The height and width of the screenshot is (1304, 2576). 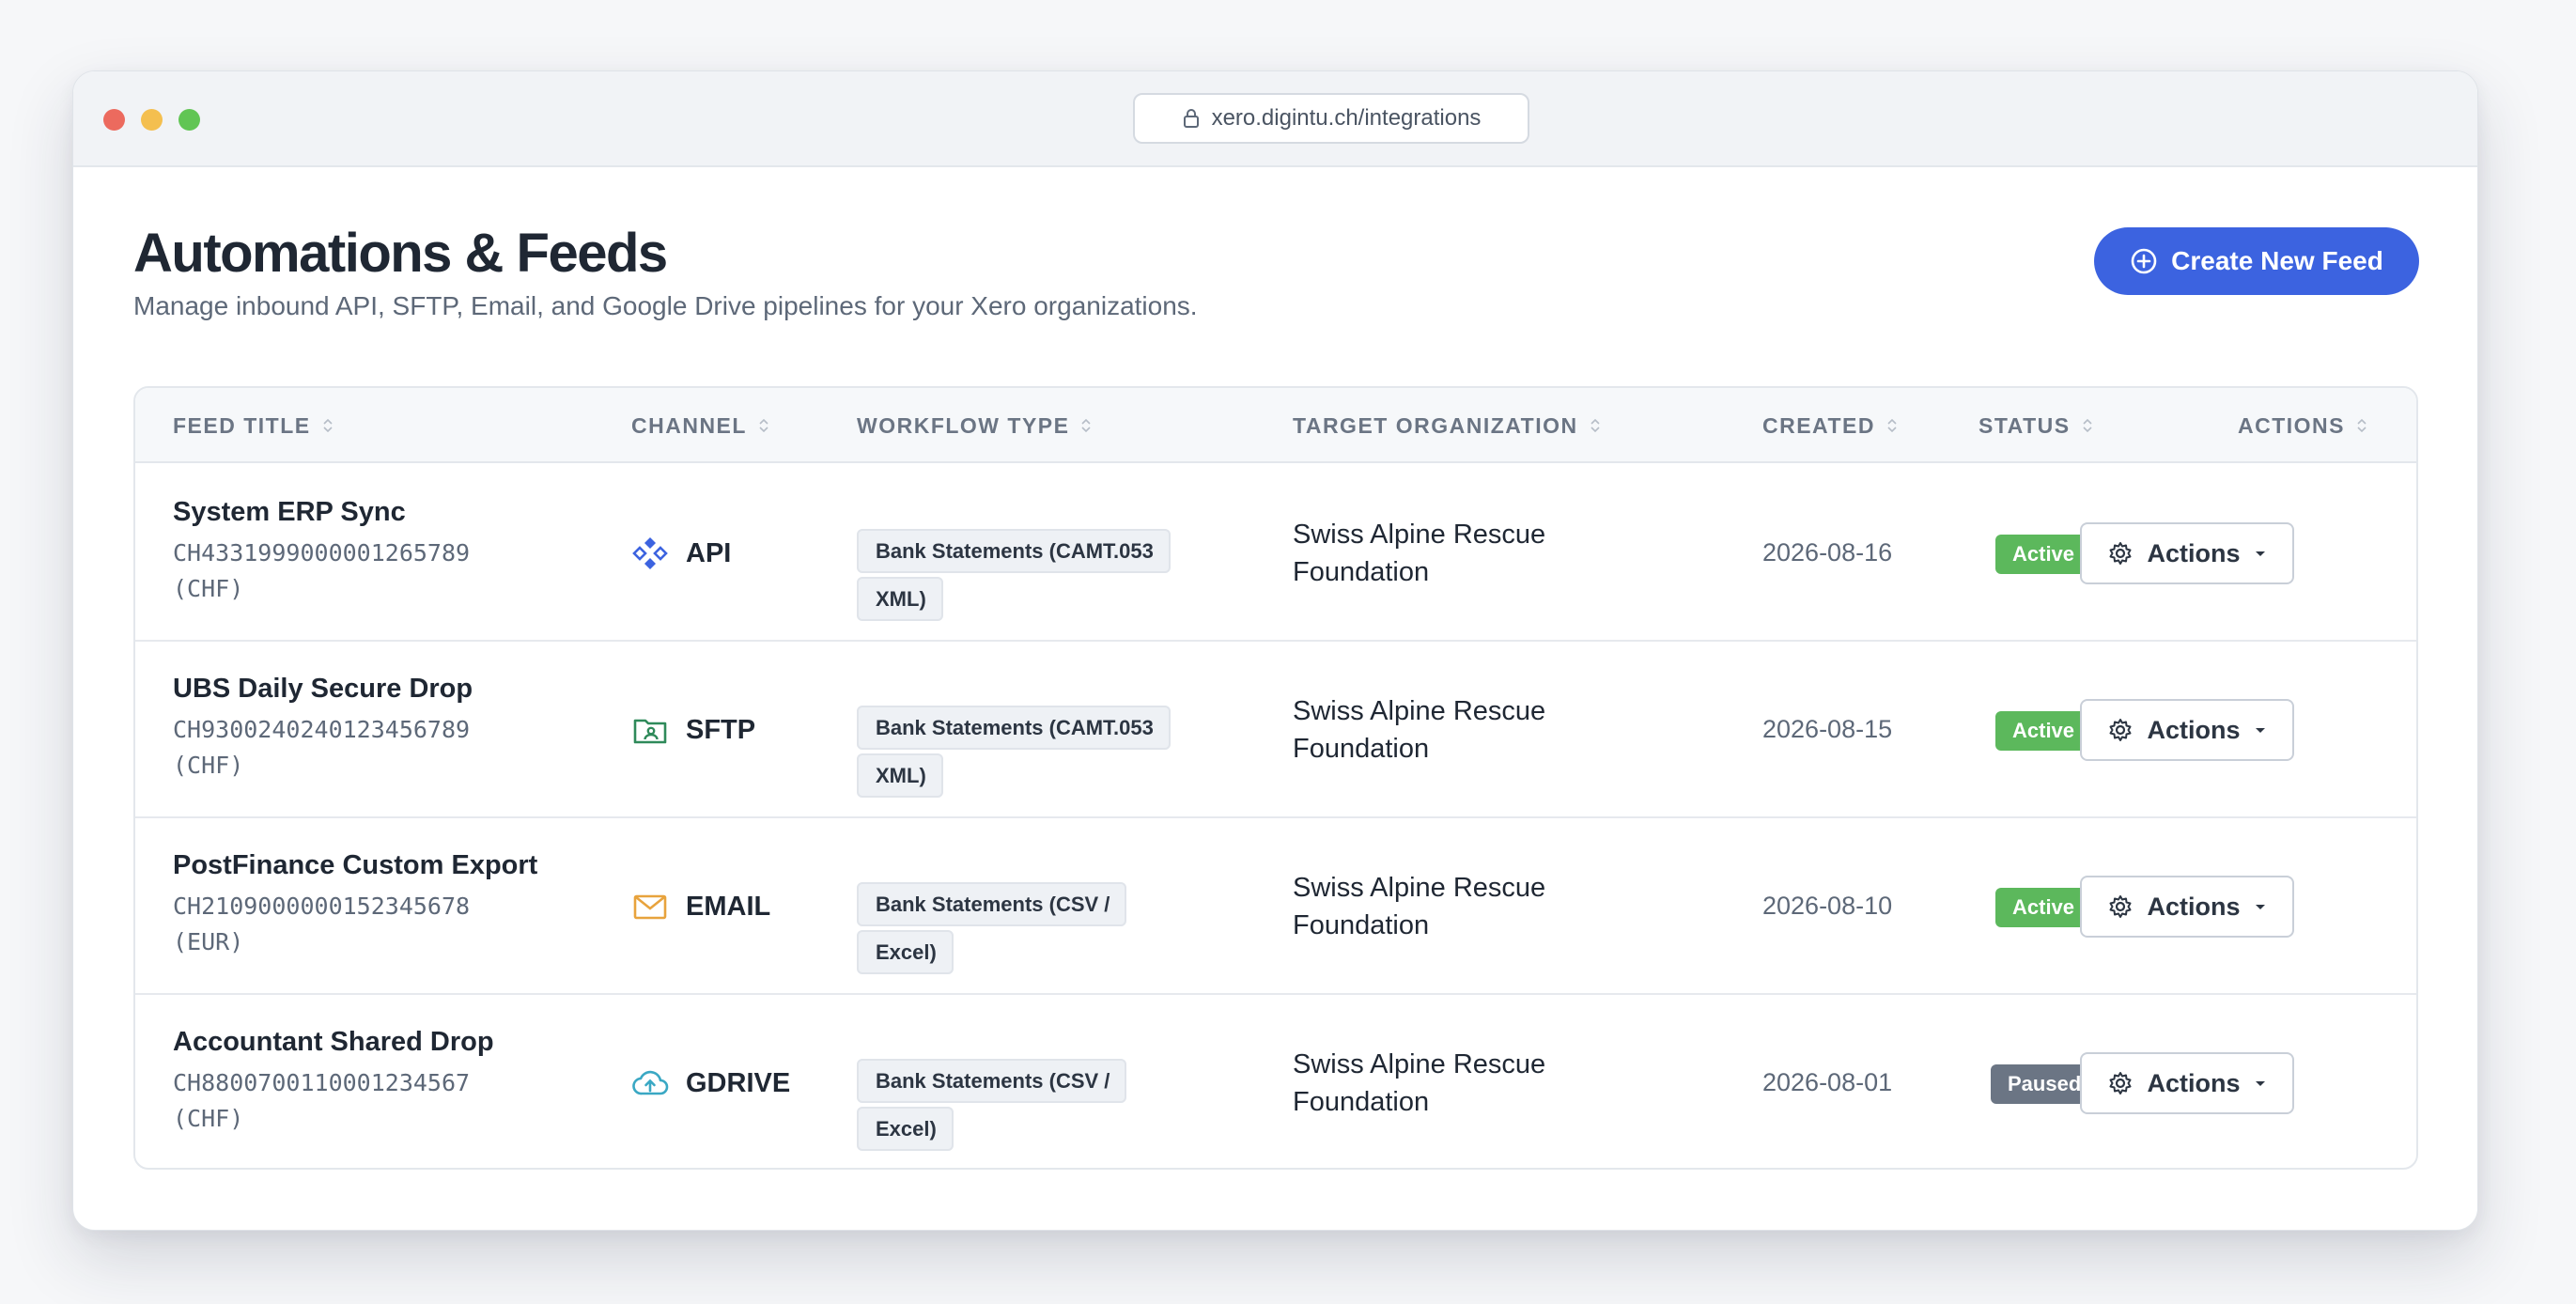 I want to click on created-date: 2026-08-15, so click(x=1828, y=729).